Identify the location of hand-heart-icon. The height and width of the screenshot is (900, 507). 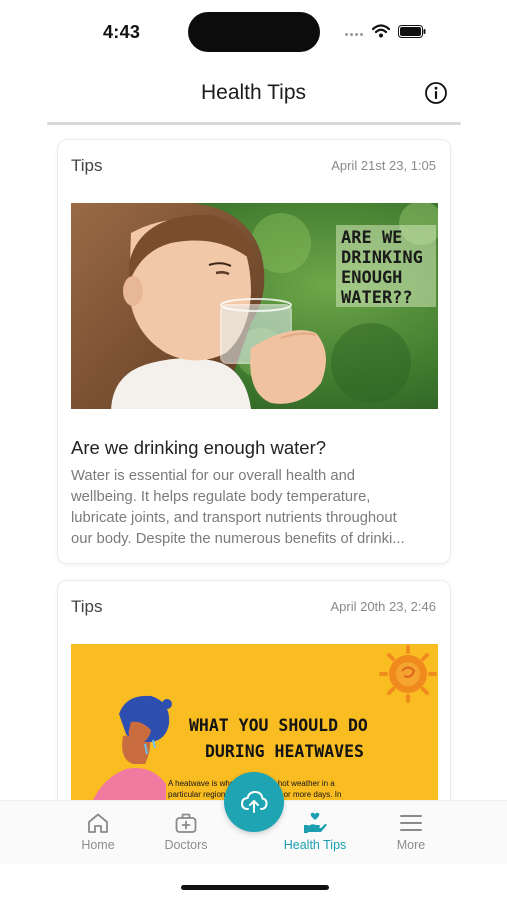
(315, 822).